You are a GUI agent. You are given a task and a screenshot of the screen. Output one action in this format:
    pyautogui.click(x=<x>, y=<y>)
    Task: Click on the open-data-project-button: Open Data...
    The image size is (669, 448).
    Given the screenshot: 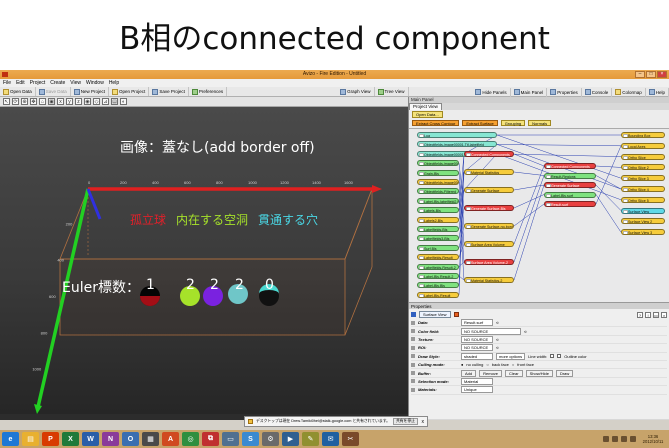 What is the action you would take?
    pyautogui.click(x=427, y=114)
    